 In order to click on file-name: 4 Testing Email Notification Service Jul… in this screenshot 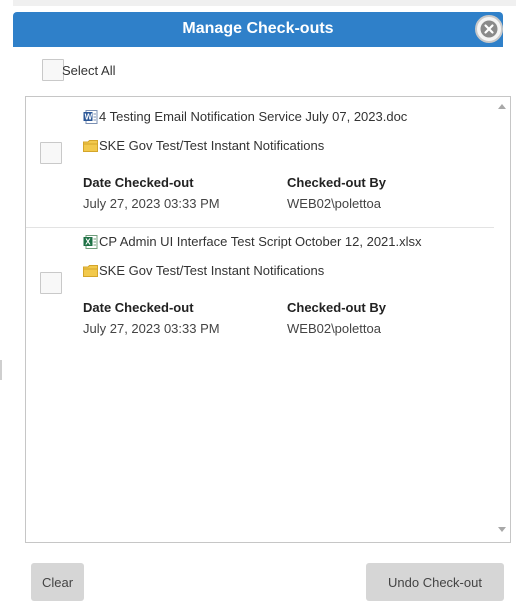, I will do `click(253, 116)`.